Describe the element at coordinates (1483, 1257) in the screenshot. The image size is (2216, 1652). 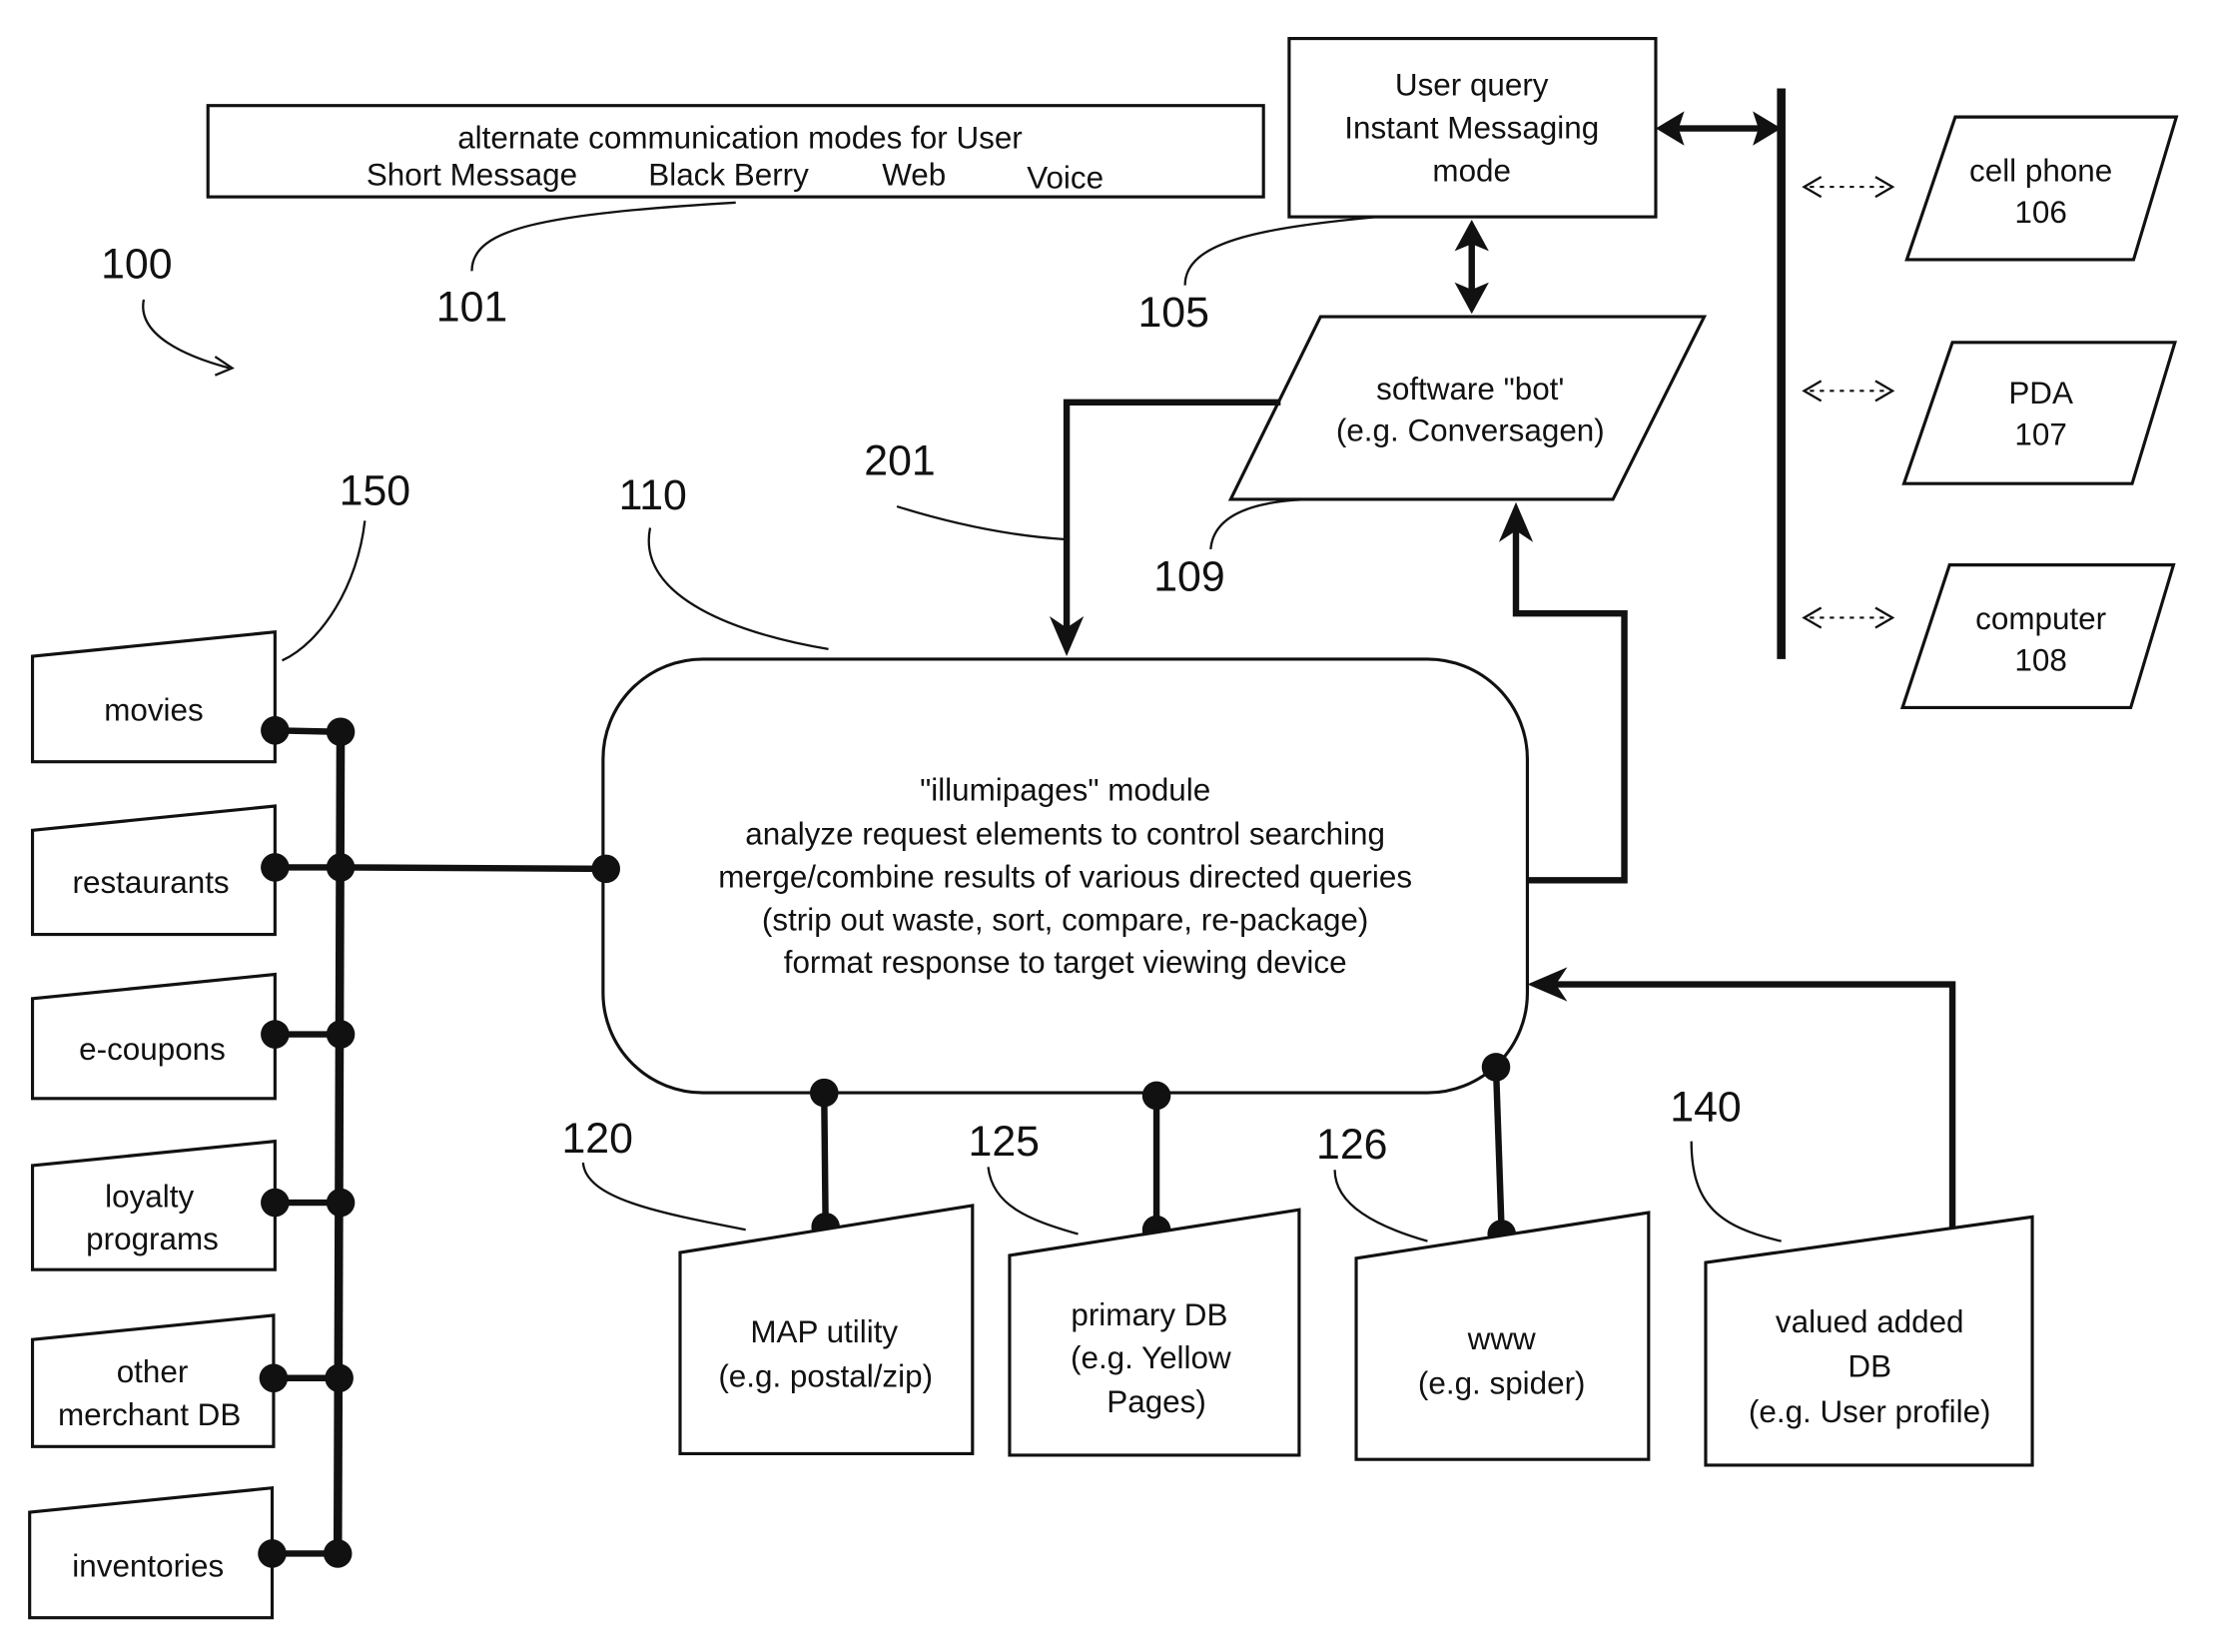
I see `data-source-www: www (e.g. spider) 126` at that location.